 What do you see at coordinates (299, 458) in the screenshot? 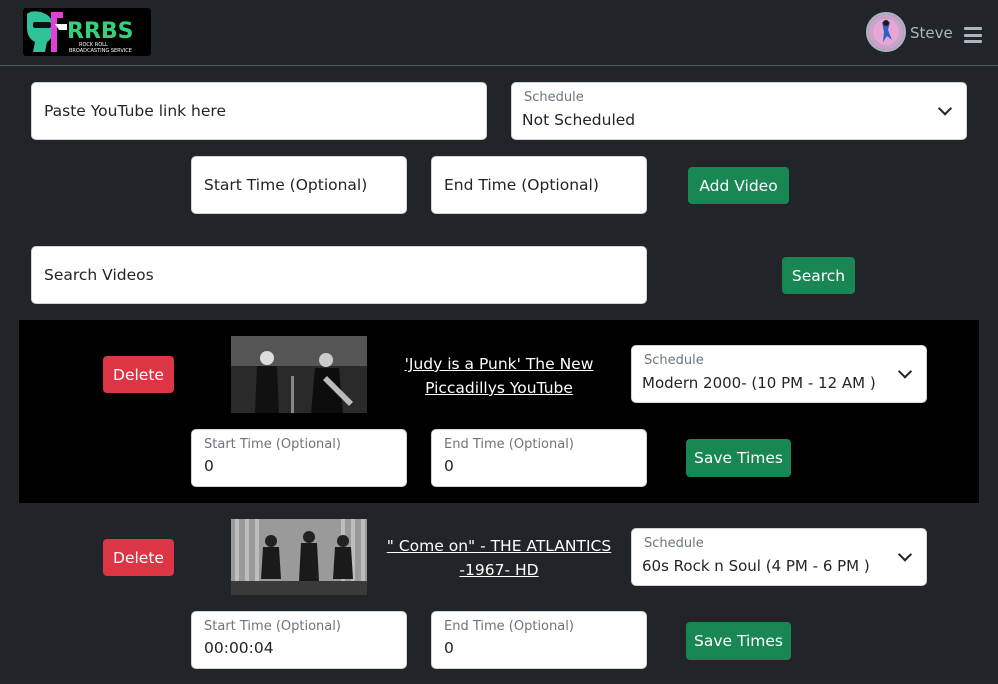
I see `video-start-time-input: Start Time (Optional) 0` at bounding box center [299, 458].